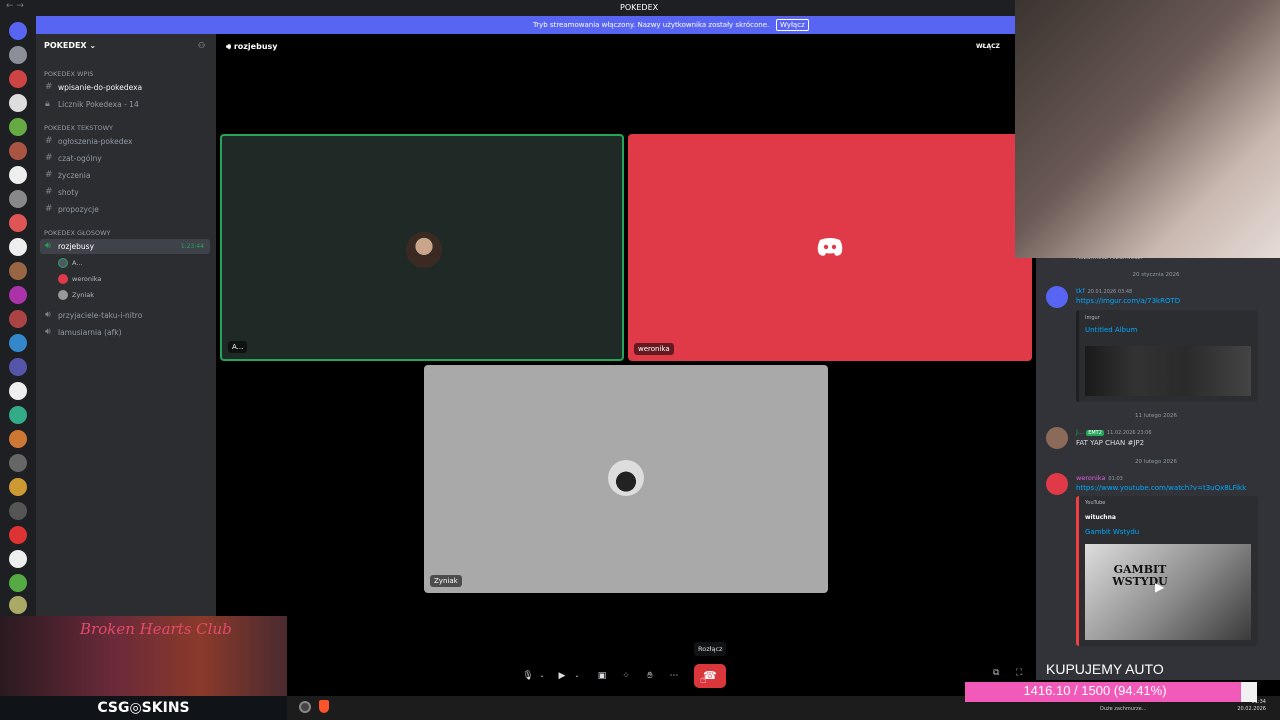 The image size is (1280, 720). What do you see at coordinates (1100, 517) in the screenshot?
I see `embed-author: wituchna` at bounding box center [1100, 517].